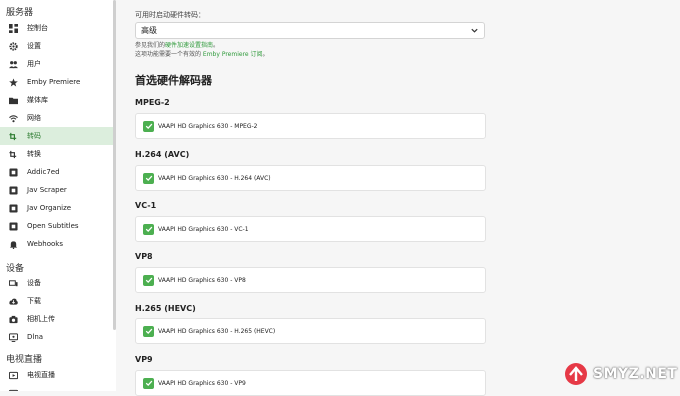 The width and height of the screenshot is (680, 396). What do you see at coordinates (13, 118) in the screenshot?
I see `wifi-icon` at bounding box center [13, 118].